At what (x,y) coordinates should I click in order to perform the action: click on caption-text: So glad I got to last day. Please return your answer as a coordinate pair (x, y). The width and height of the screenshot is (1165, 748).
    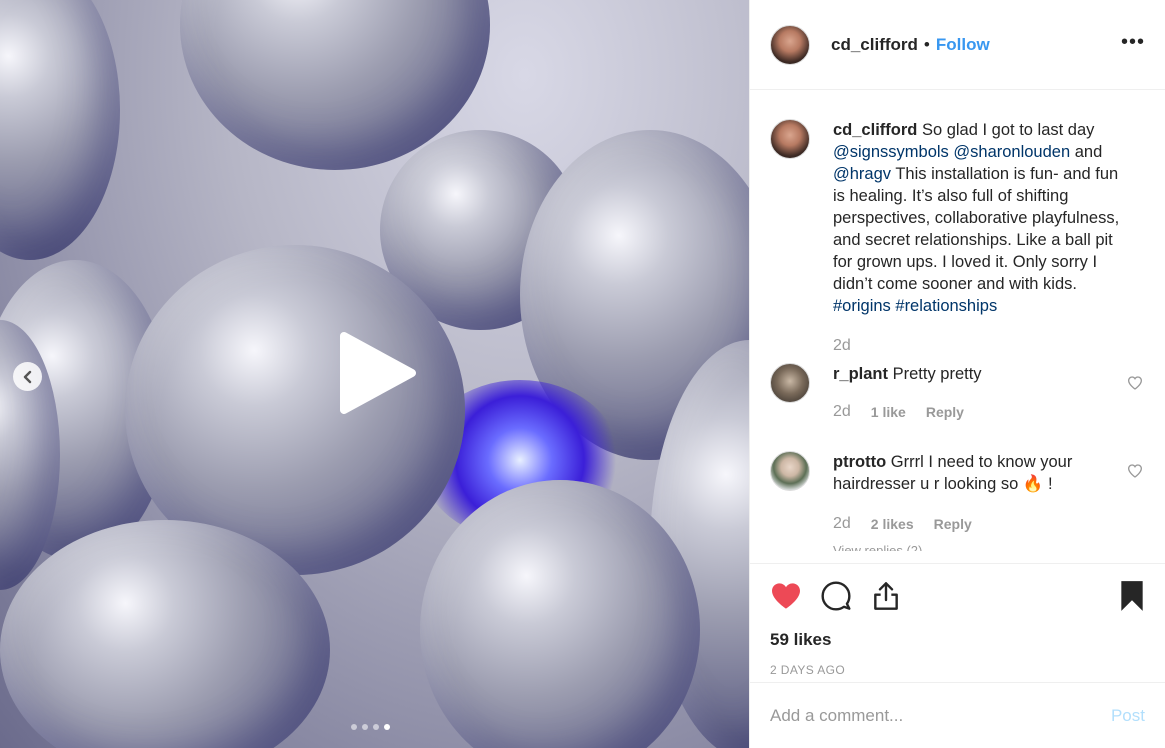
    Looking at the image, I should click on (1008, 130).